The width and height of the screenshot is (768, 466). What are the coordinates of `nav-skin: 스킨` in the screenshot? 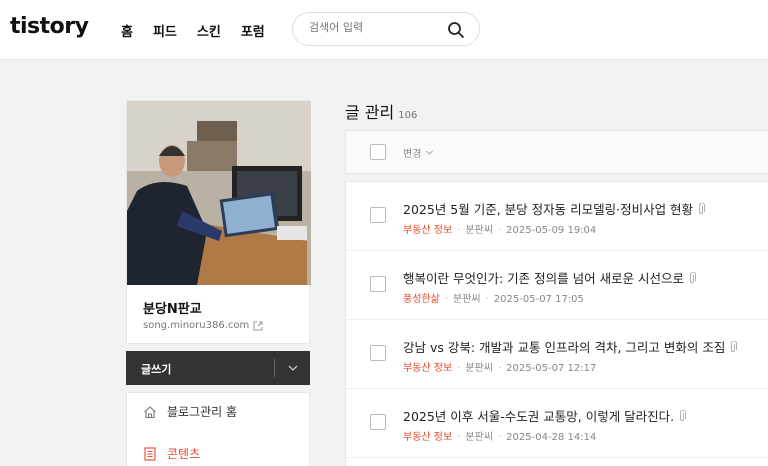 It's located at (209, 30).